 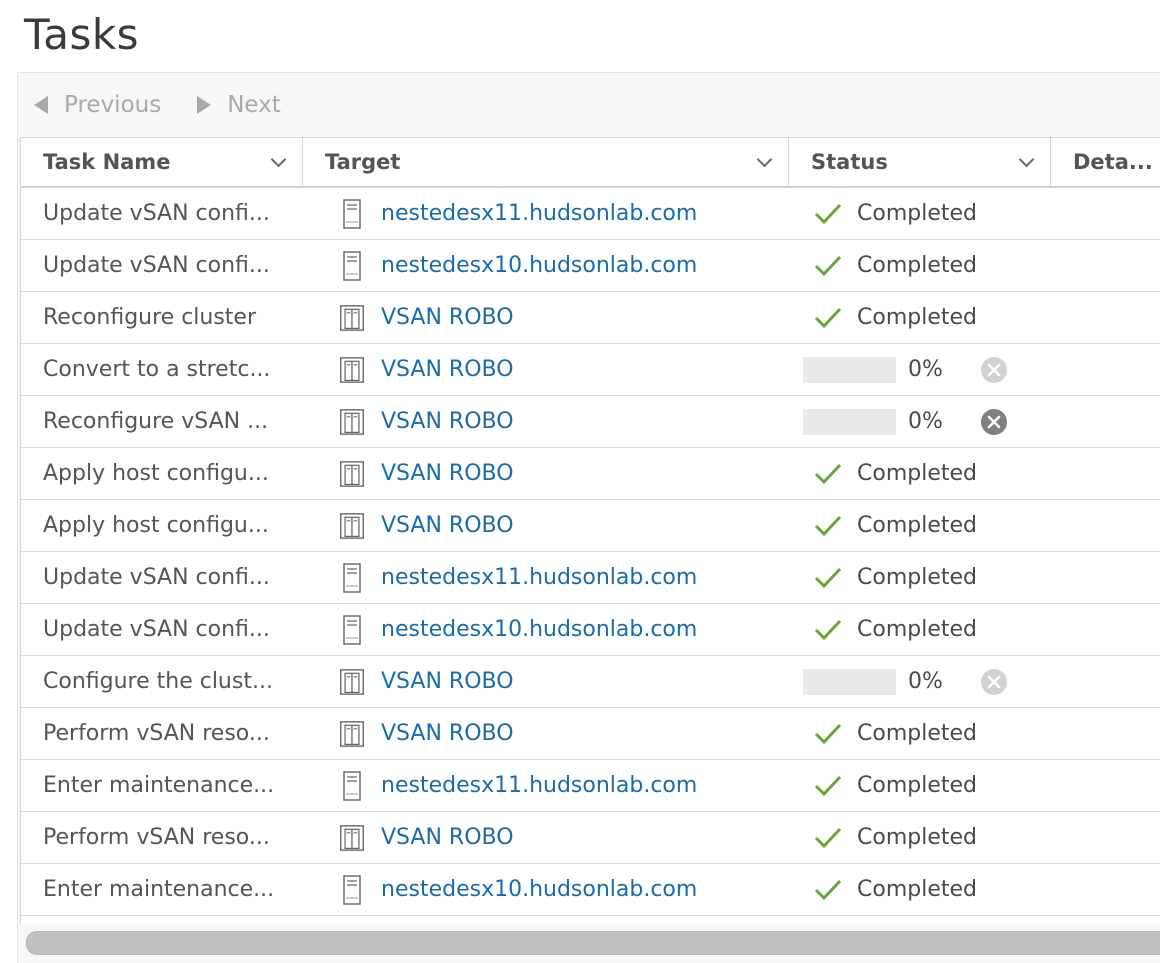 I want to click on column-header-status: Status, so click(x=920, y=162).